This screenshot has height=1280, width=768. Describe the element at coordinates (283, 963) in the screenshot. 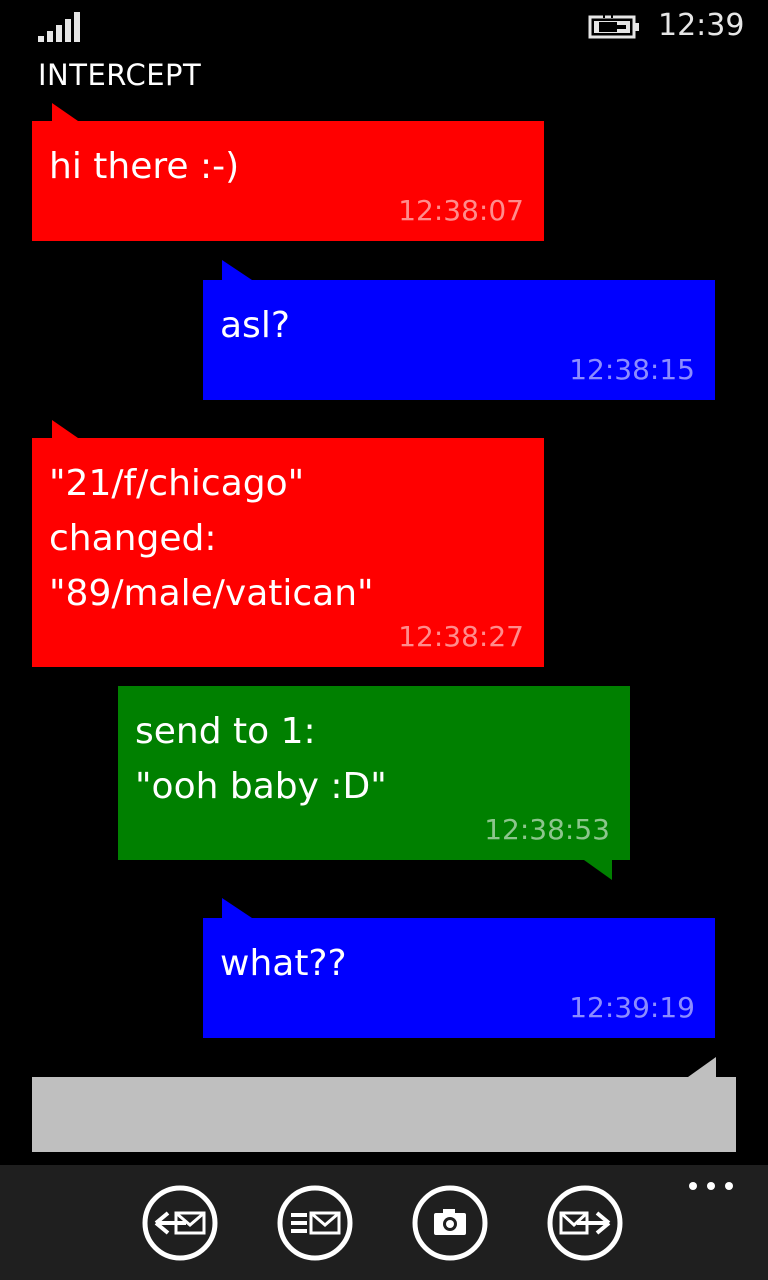

I see `message-text: what??` at that location.